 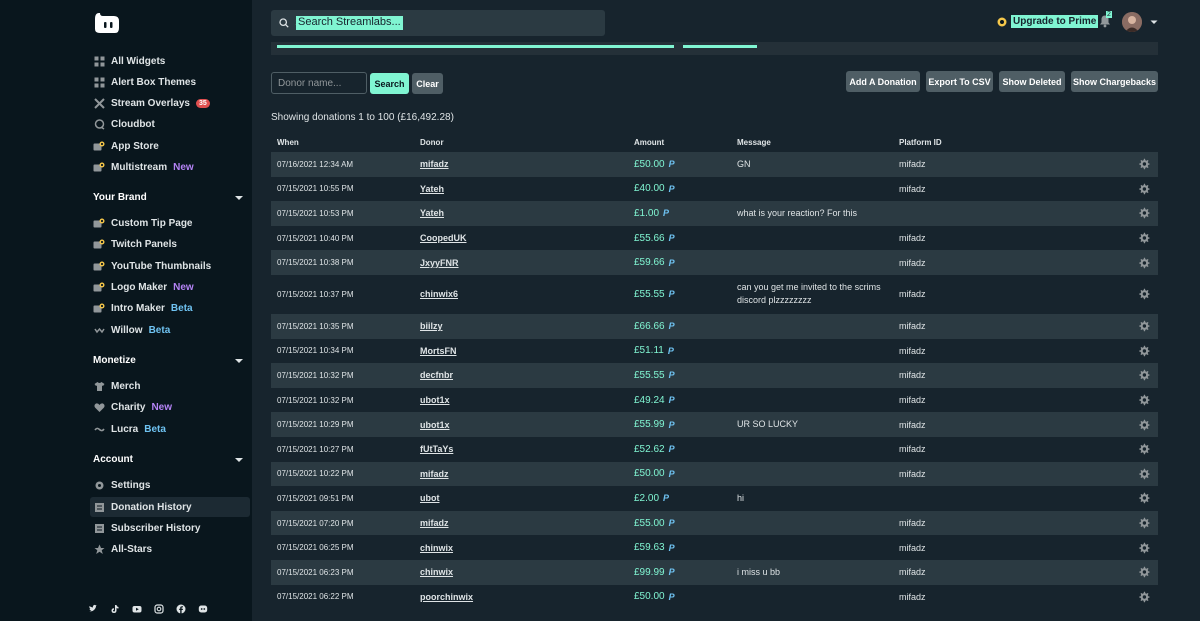 I want to click on search-button: Search, so click(x=389, y=83).